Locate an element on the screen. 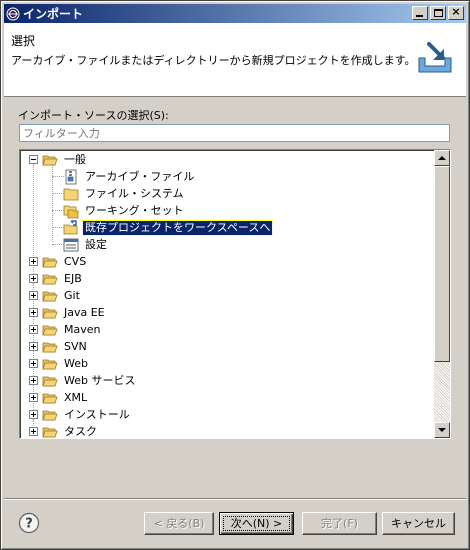 Image resolution: width=470 pixels, height=550 pixels. tree-item-general: 一般 is located at coordinates (58, 159).